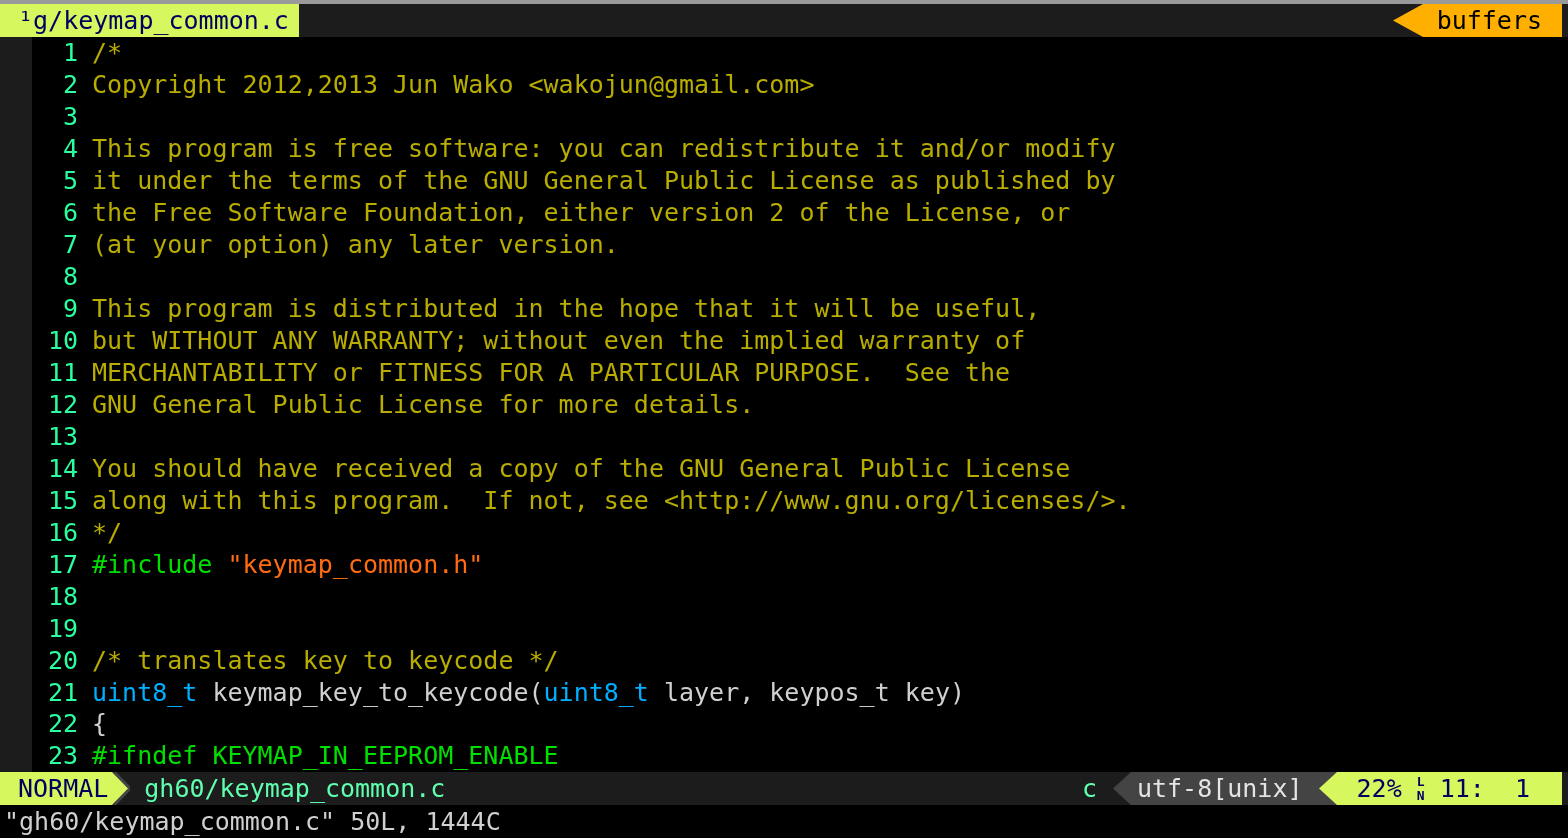 The height and width of the screenshot is (838, 1568). I want to click on line-number: 9, so click(69, 309).